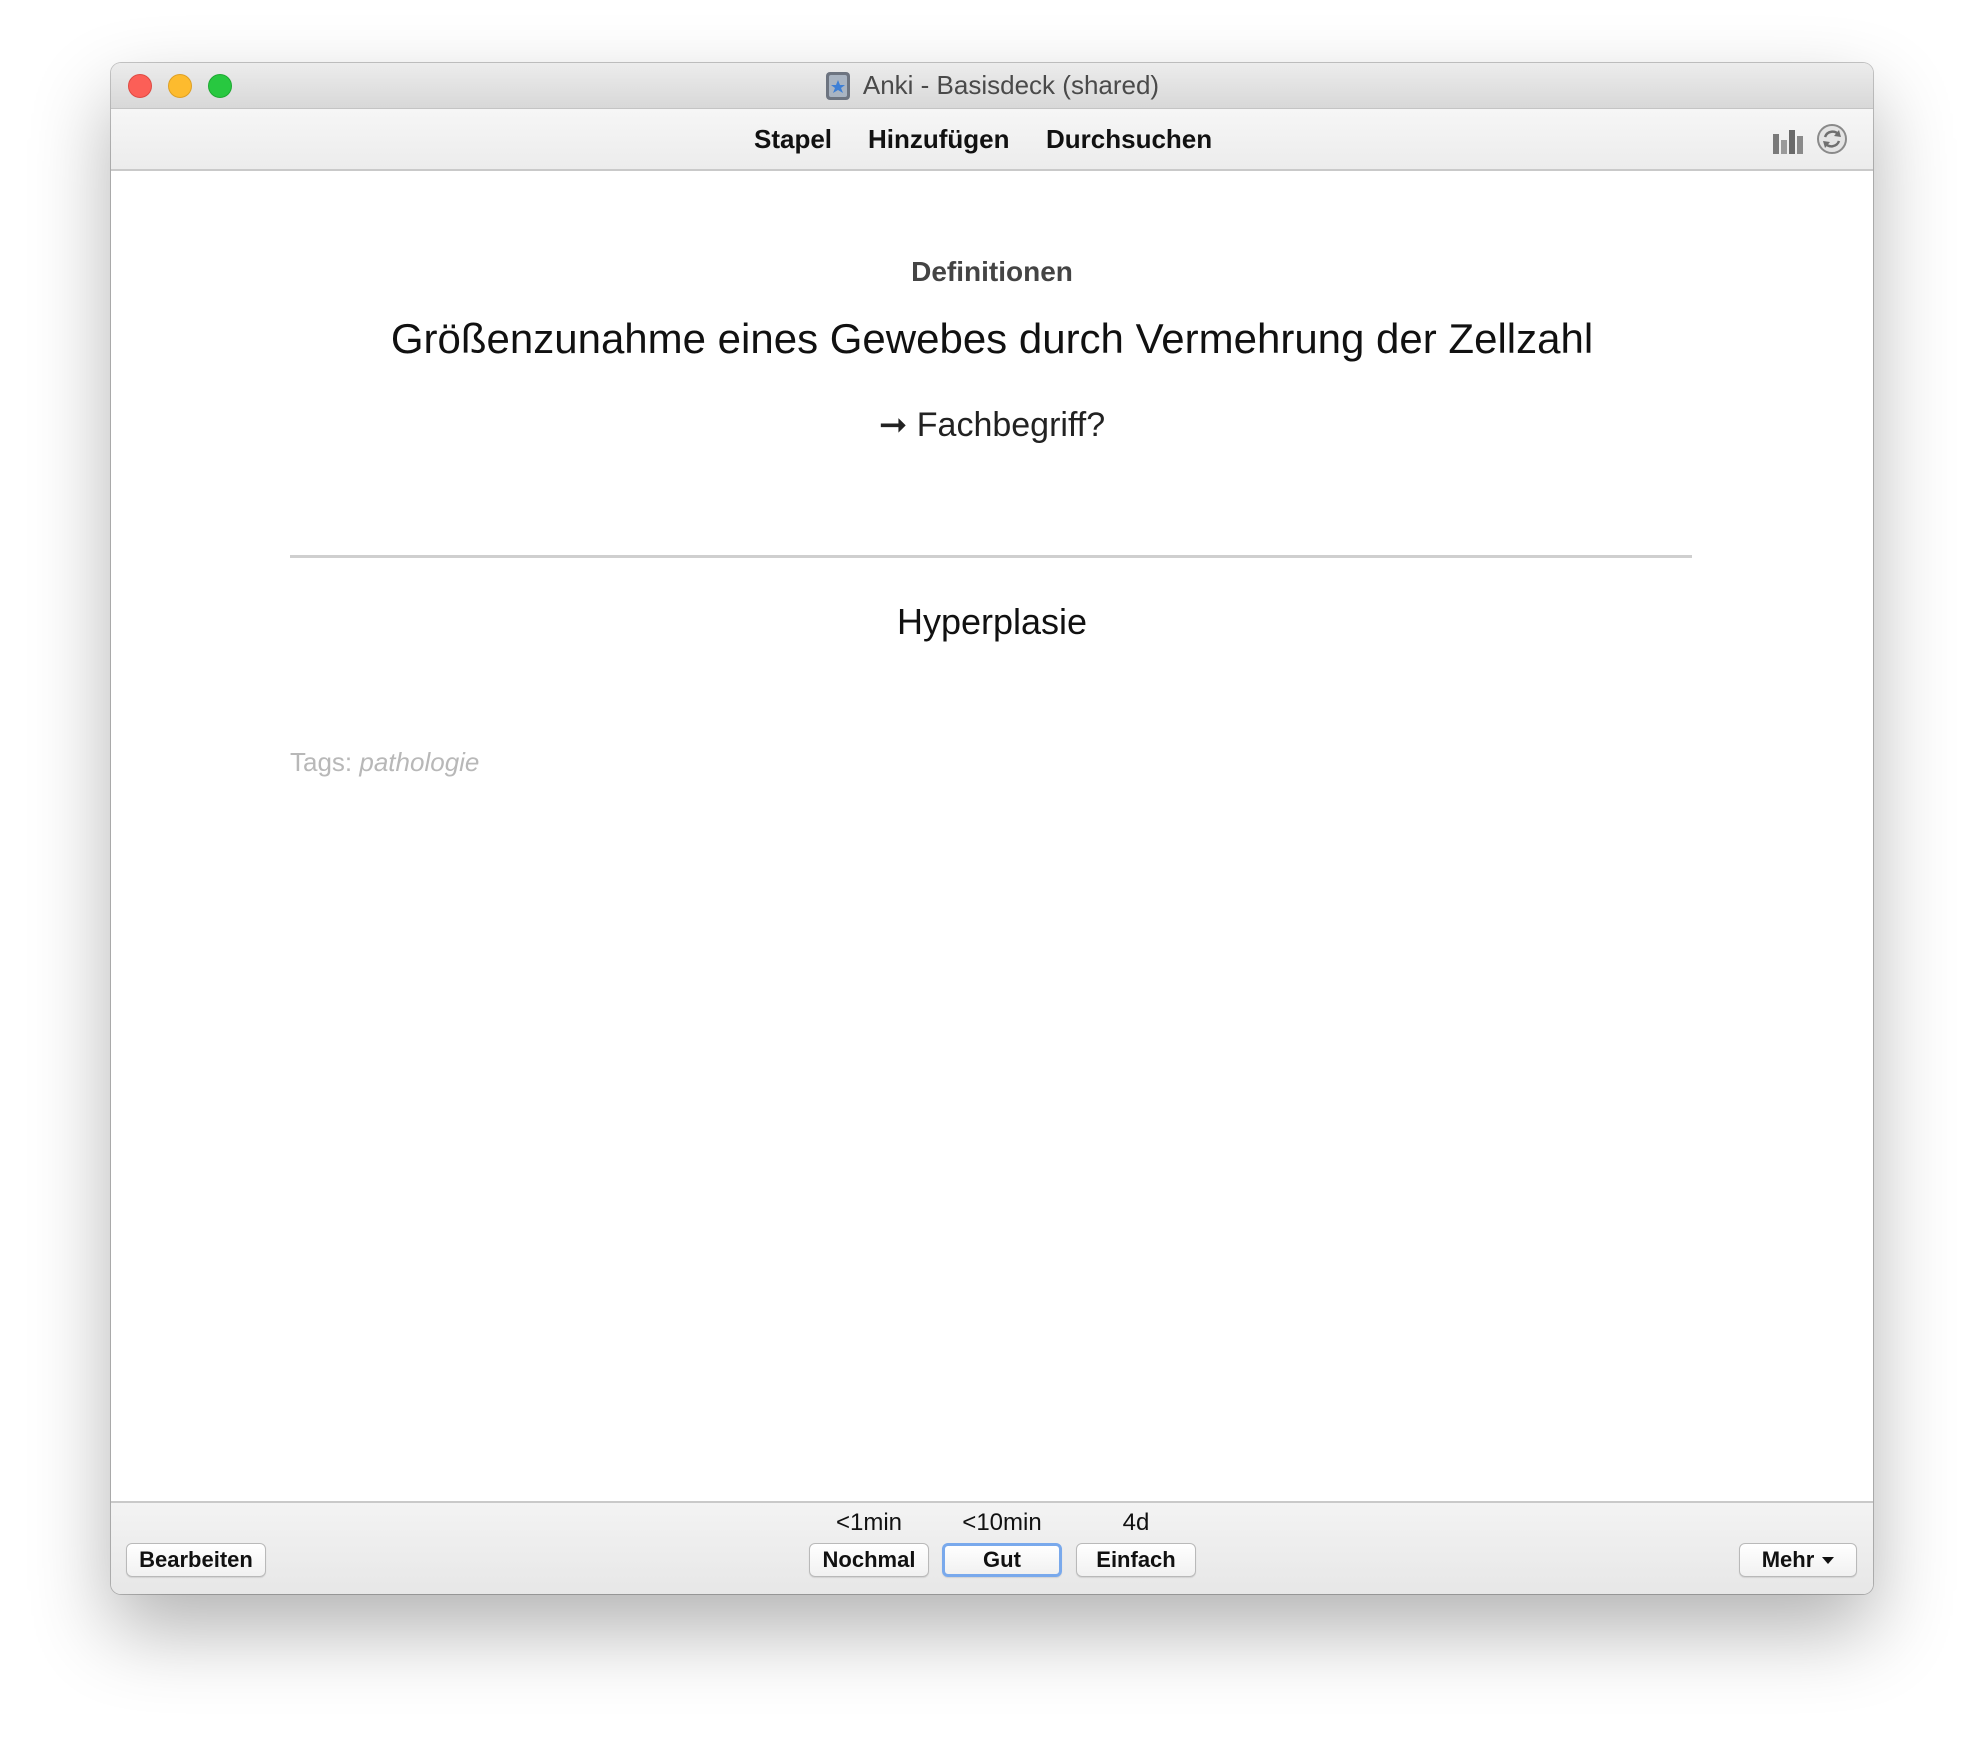  I want to click on more-button: Mehr, so click(1798, 1560).